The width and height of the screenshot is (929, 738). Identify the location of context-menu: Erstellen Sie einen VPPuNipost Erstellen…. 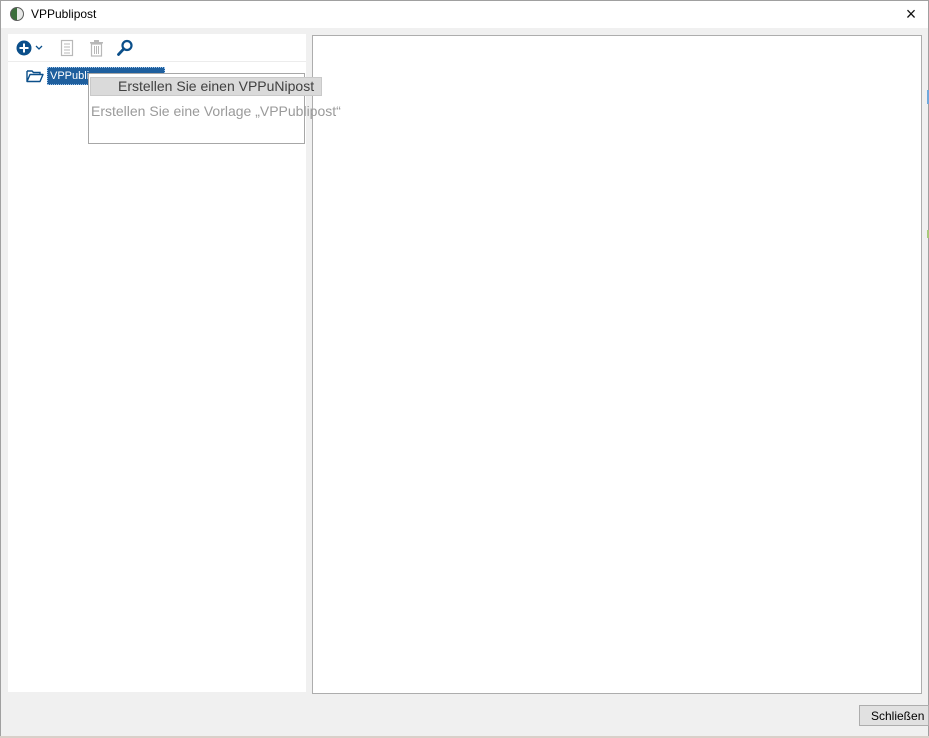
(214, 108).